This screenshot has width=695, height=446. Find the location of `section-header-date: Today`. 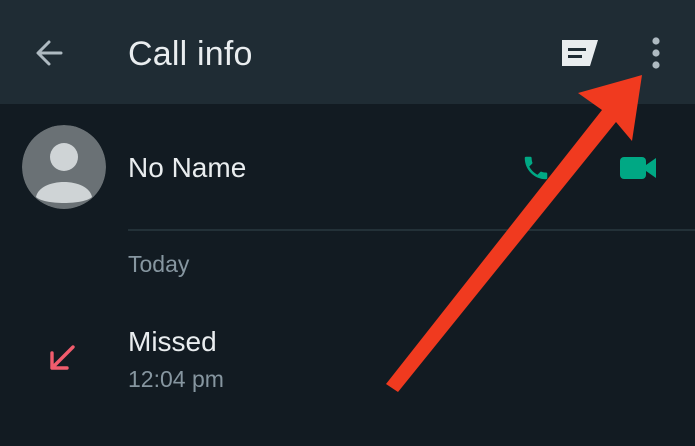

section-header-date: Today is located at coordinates (159, 264).